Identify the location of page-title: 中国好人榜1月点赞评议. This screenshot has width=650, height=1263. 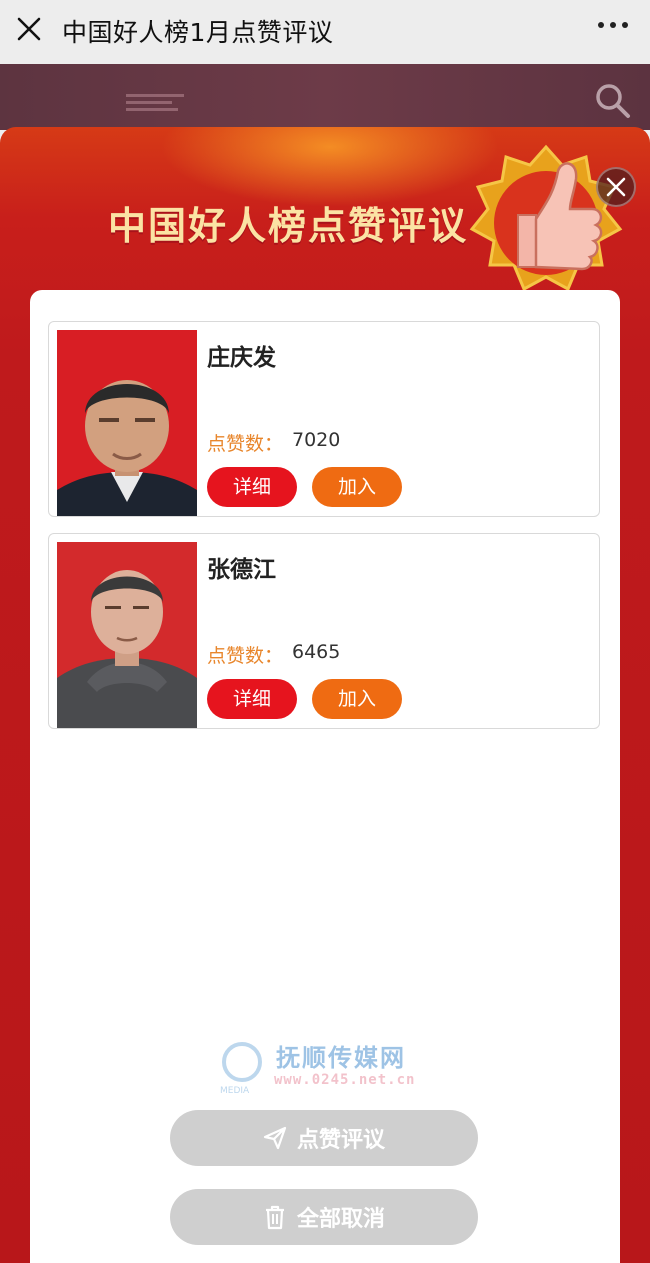
(198, 32).